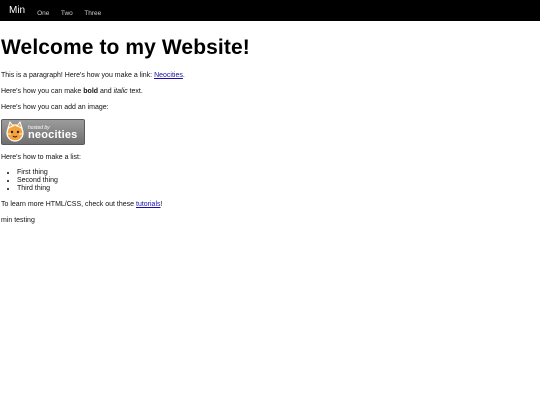 The width and height of the screenshot is (540, 405). I want to click on para1-end: ., so click(183, 75).